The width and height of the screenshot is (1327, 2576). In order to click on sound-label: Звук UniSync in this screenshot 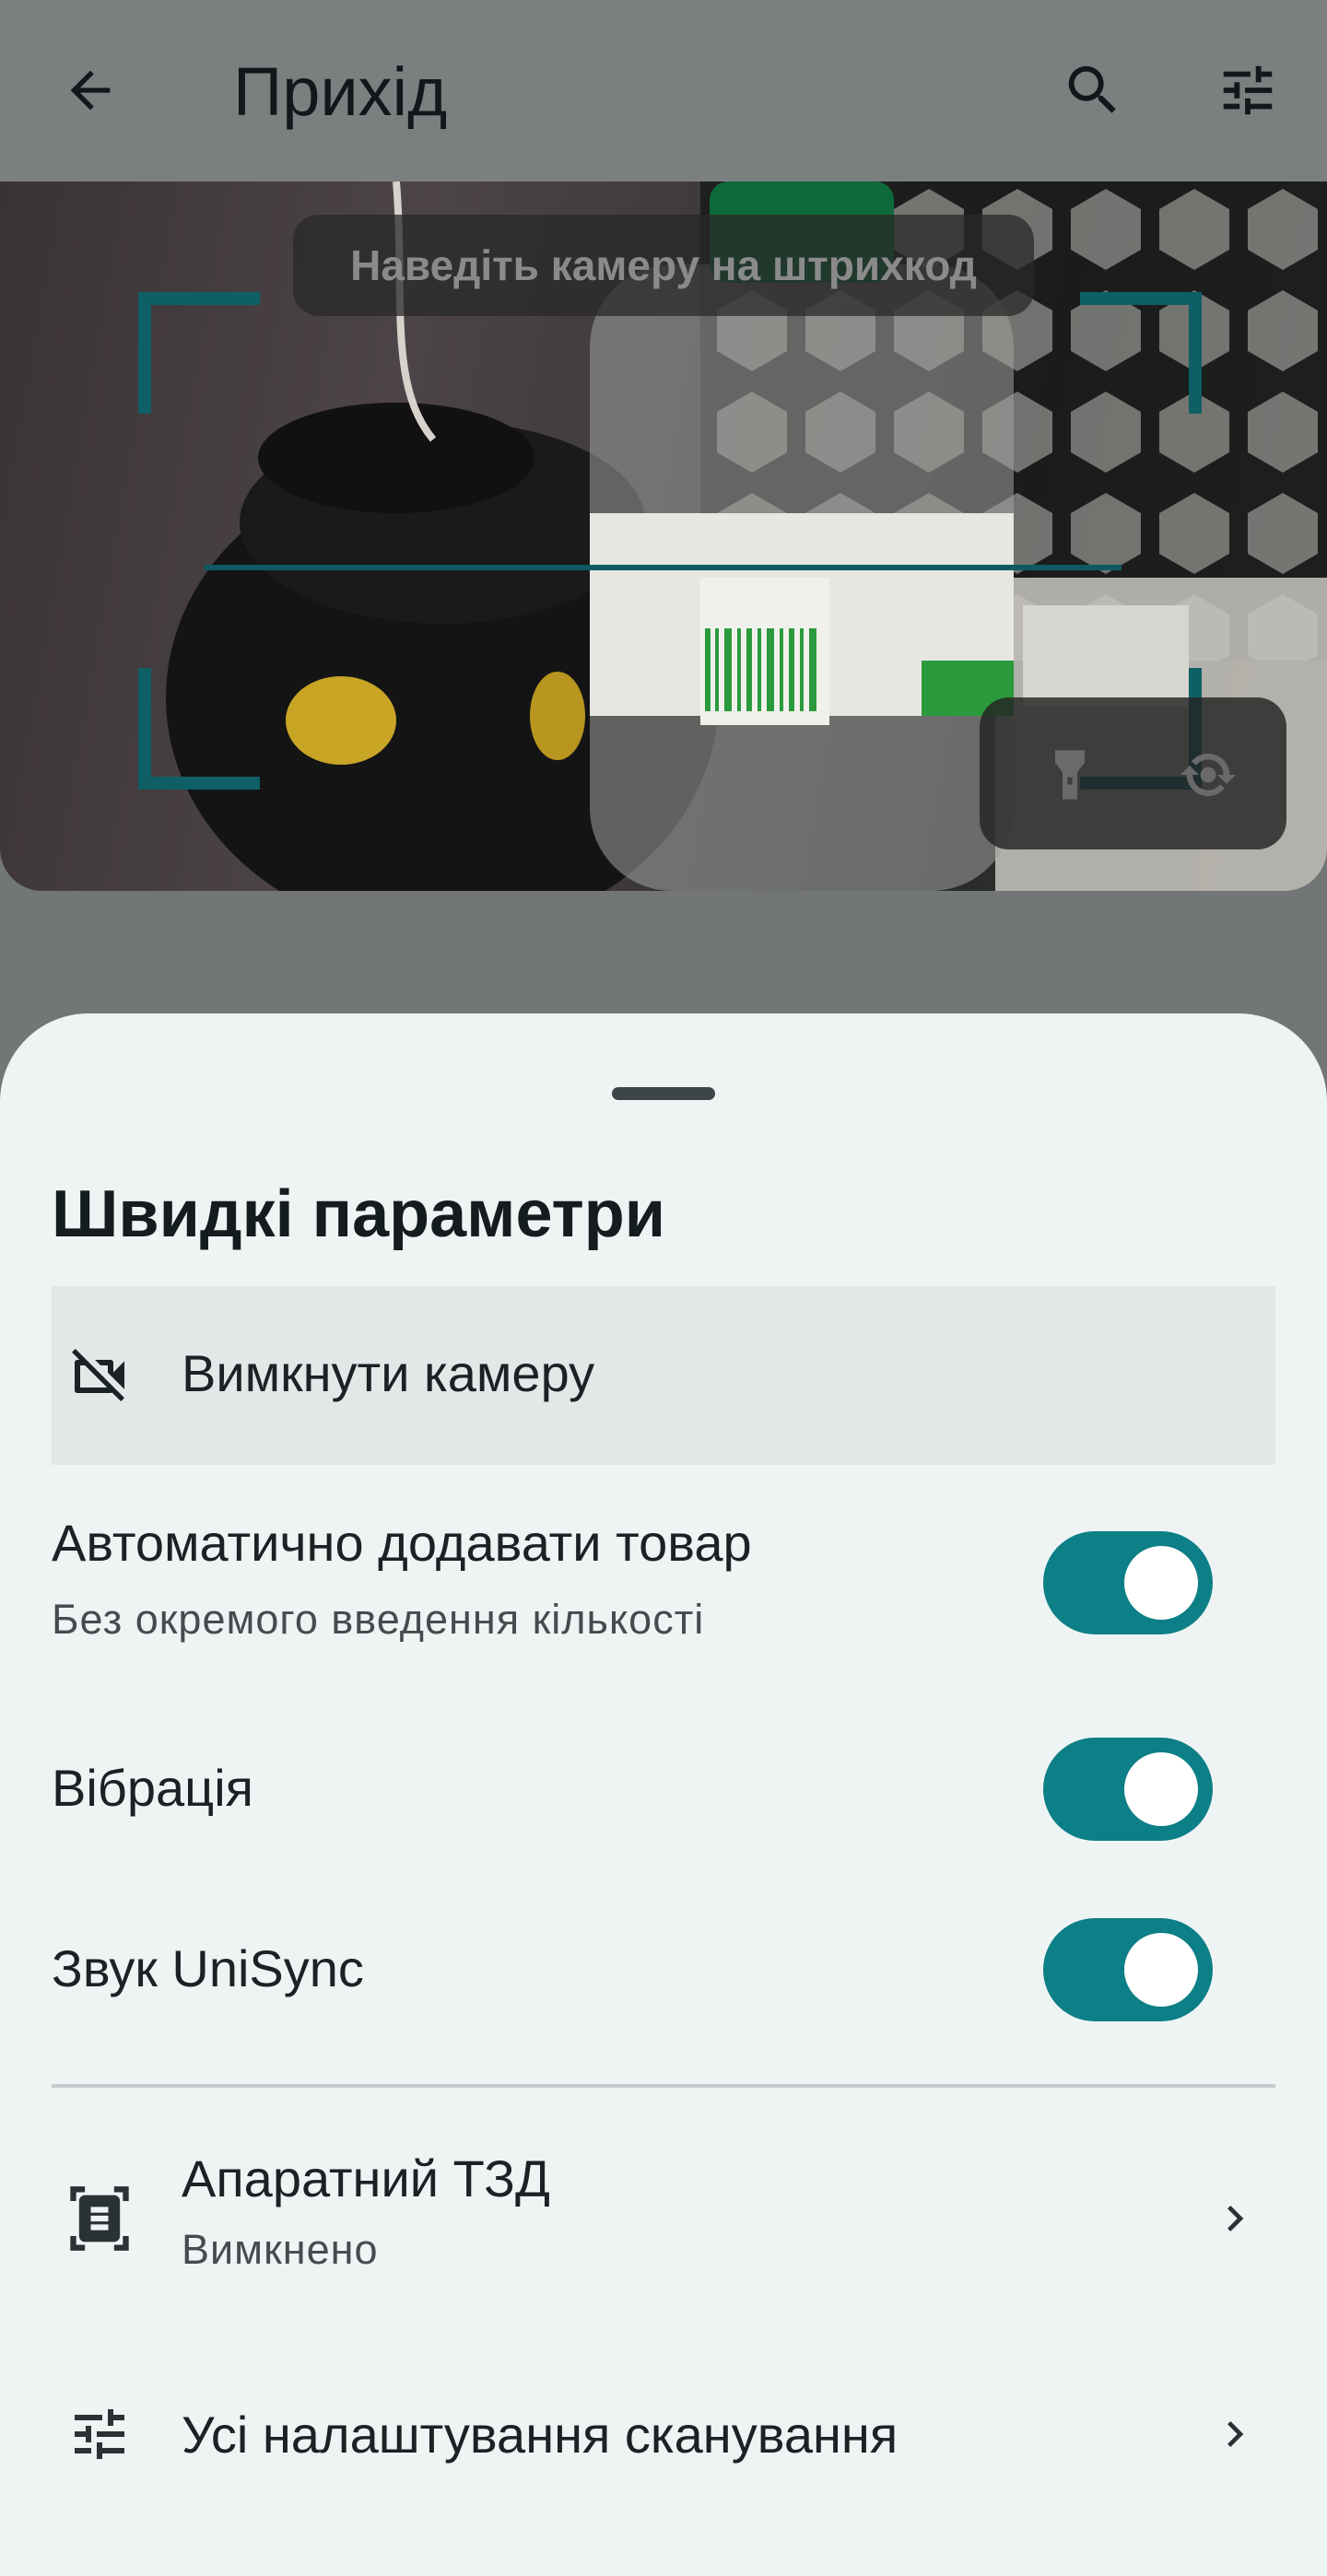, I will do `click(208, 1968)`.